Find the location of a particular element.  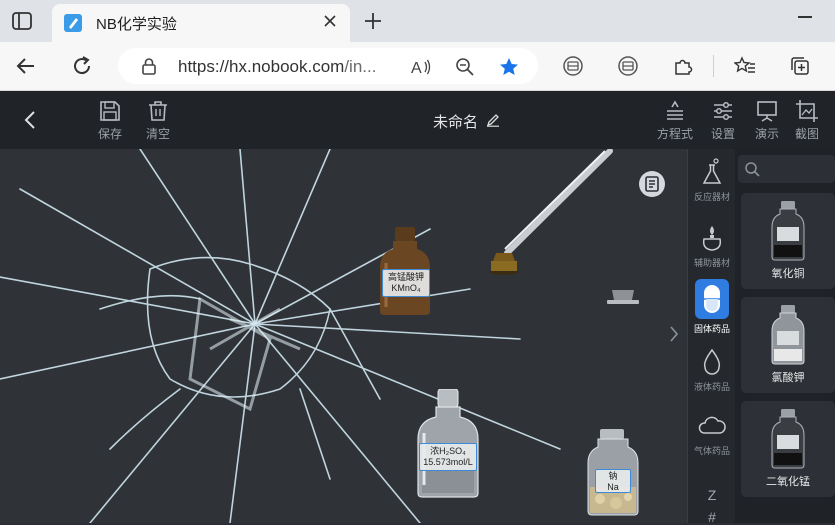

category-solid-reagents: 固体药品 is located at coordinates (712, 307).